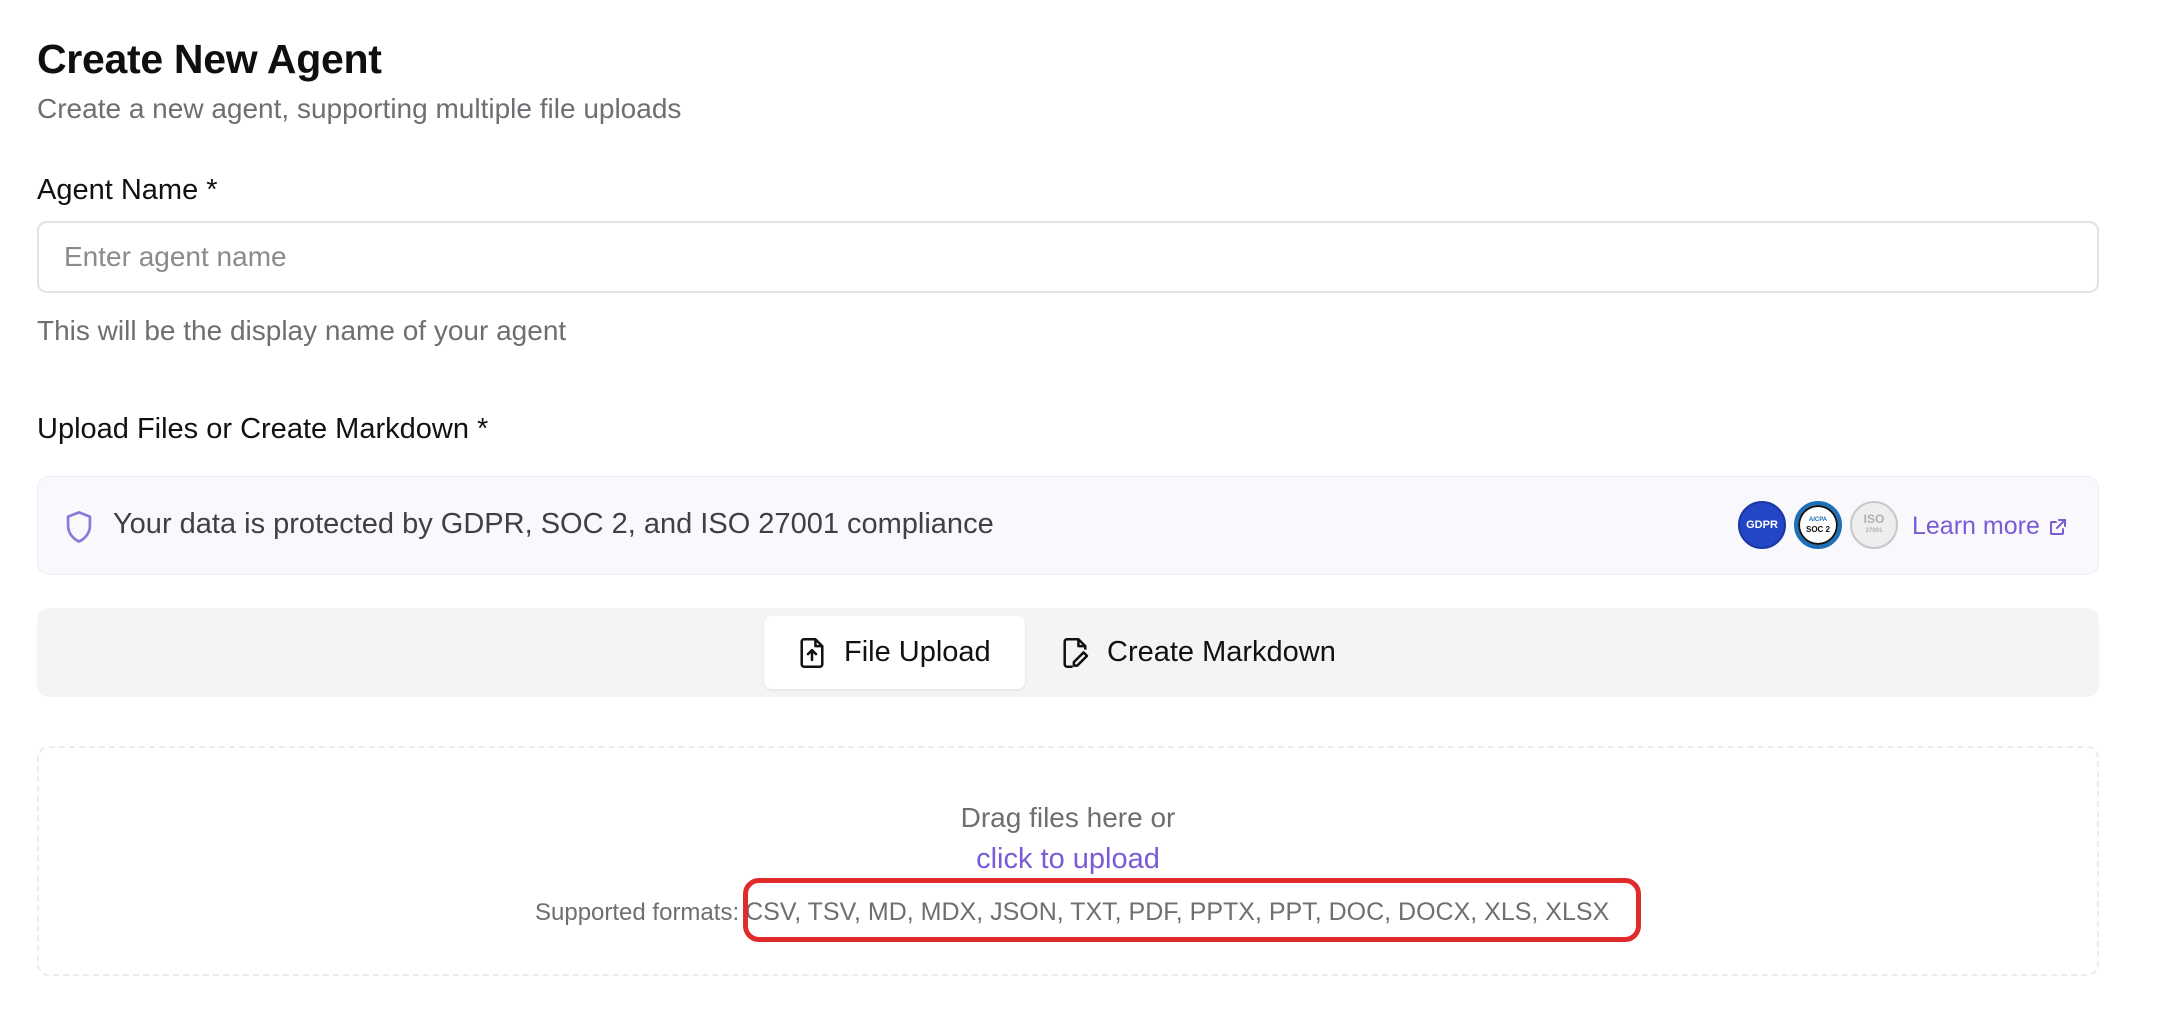 This screenshot has width=2182, height=1016. What do you see at coordinates (1221, 652) in the screenshot?
I see `tab-create-markdown-label: Create Markdown` at bounding box center [1221, 652].